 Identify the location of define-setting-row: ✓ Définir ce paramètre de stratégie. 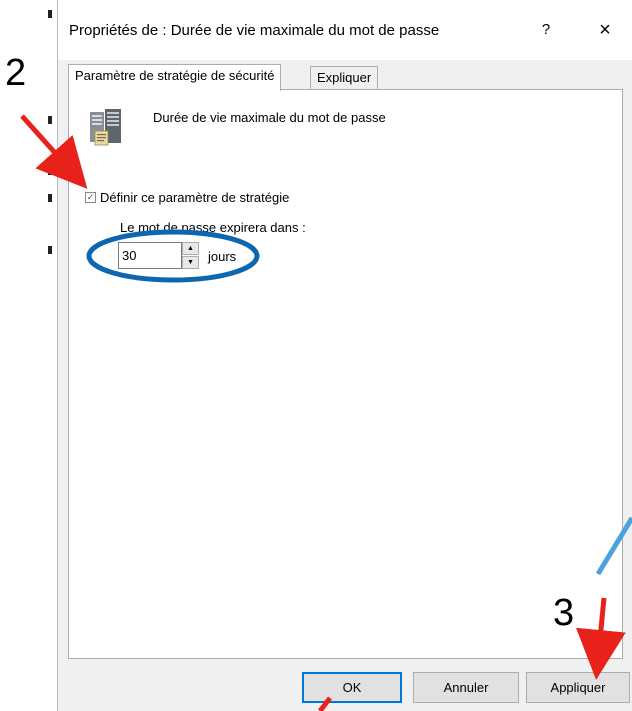
(187, 197).